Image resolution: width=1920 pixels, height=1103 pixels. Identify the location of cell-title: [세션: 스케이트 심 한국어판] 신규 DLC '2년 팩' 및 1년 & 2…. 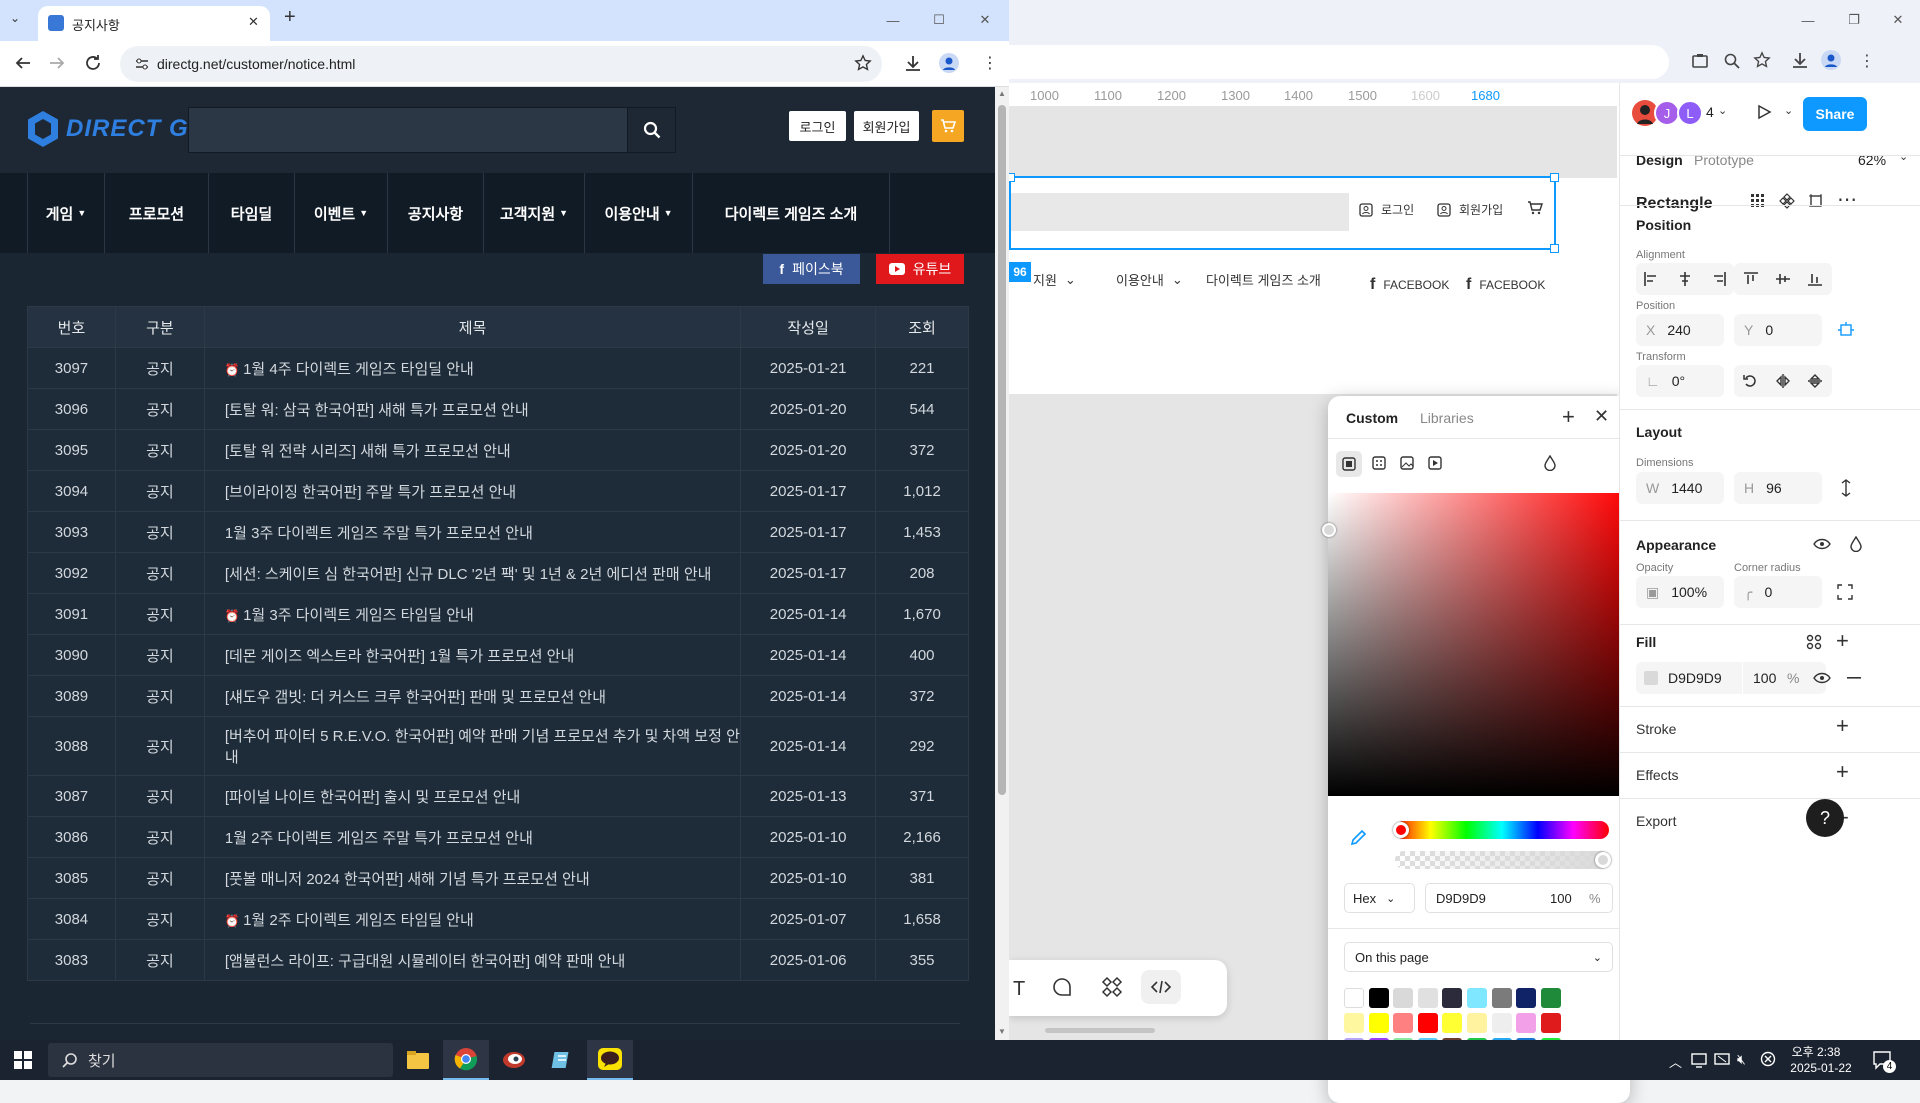
(472, 573).